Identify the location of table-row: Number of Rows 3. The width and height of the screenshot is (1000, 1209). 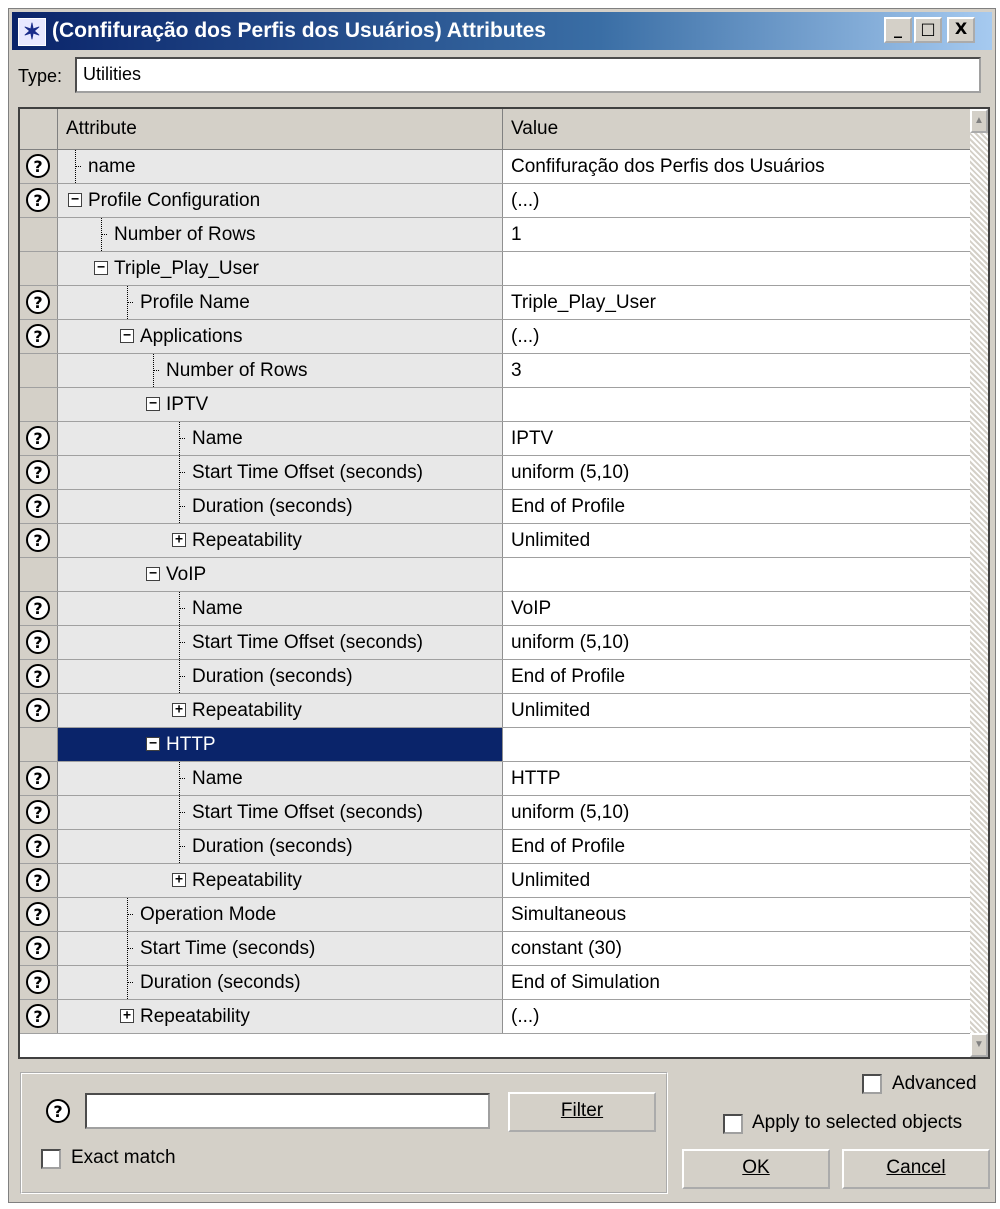
(495, 371).